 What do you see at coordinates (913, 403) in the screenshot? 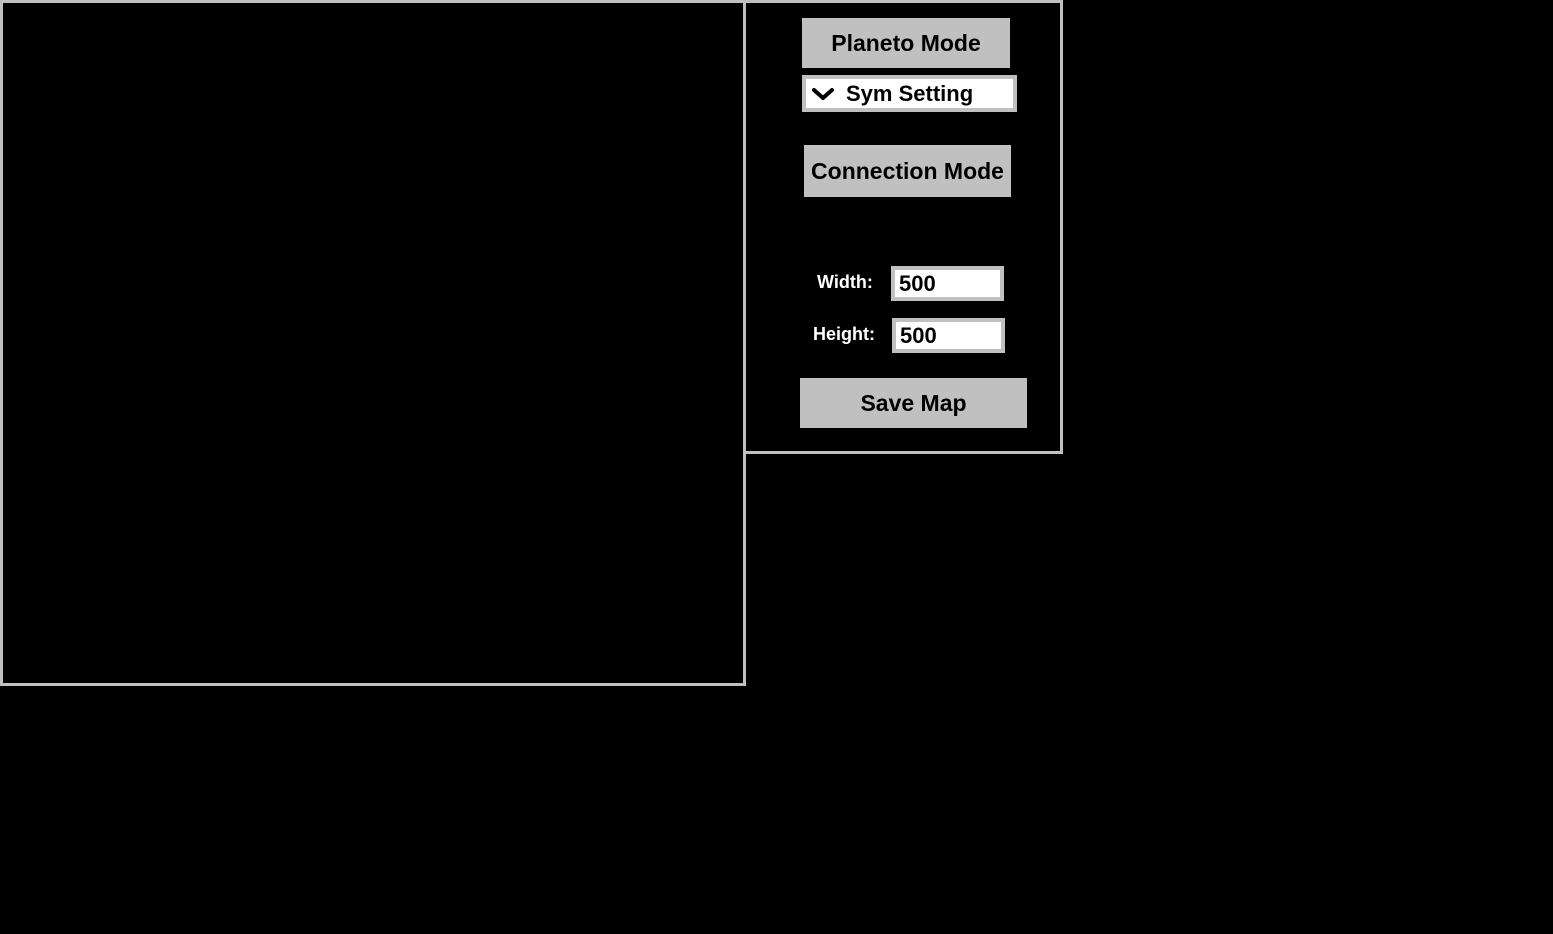
I see `save-map-button: Save Map` at bounding box center [913, 403].